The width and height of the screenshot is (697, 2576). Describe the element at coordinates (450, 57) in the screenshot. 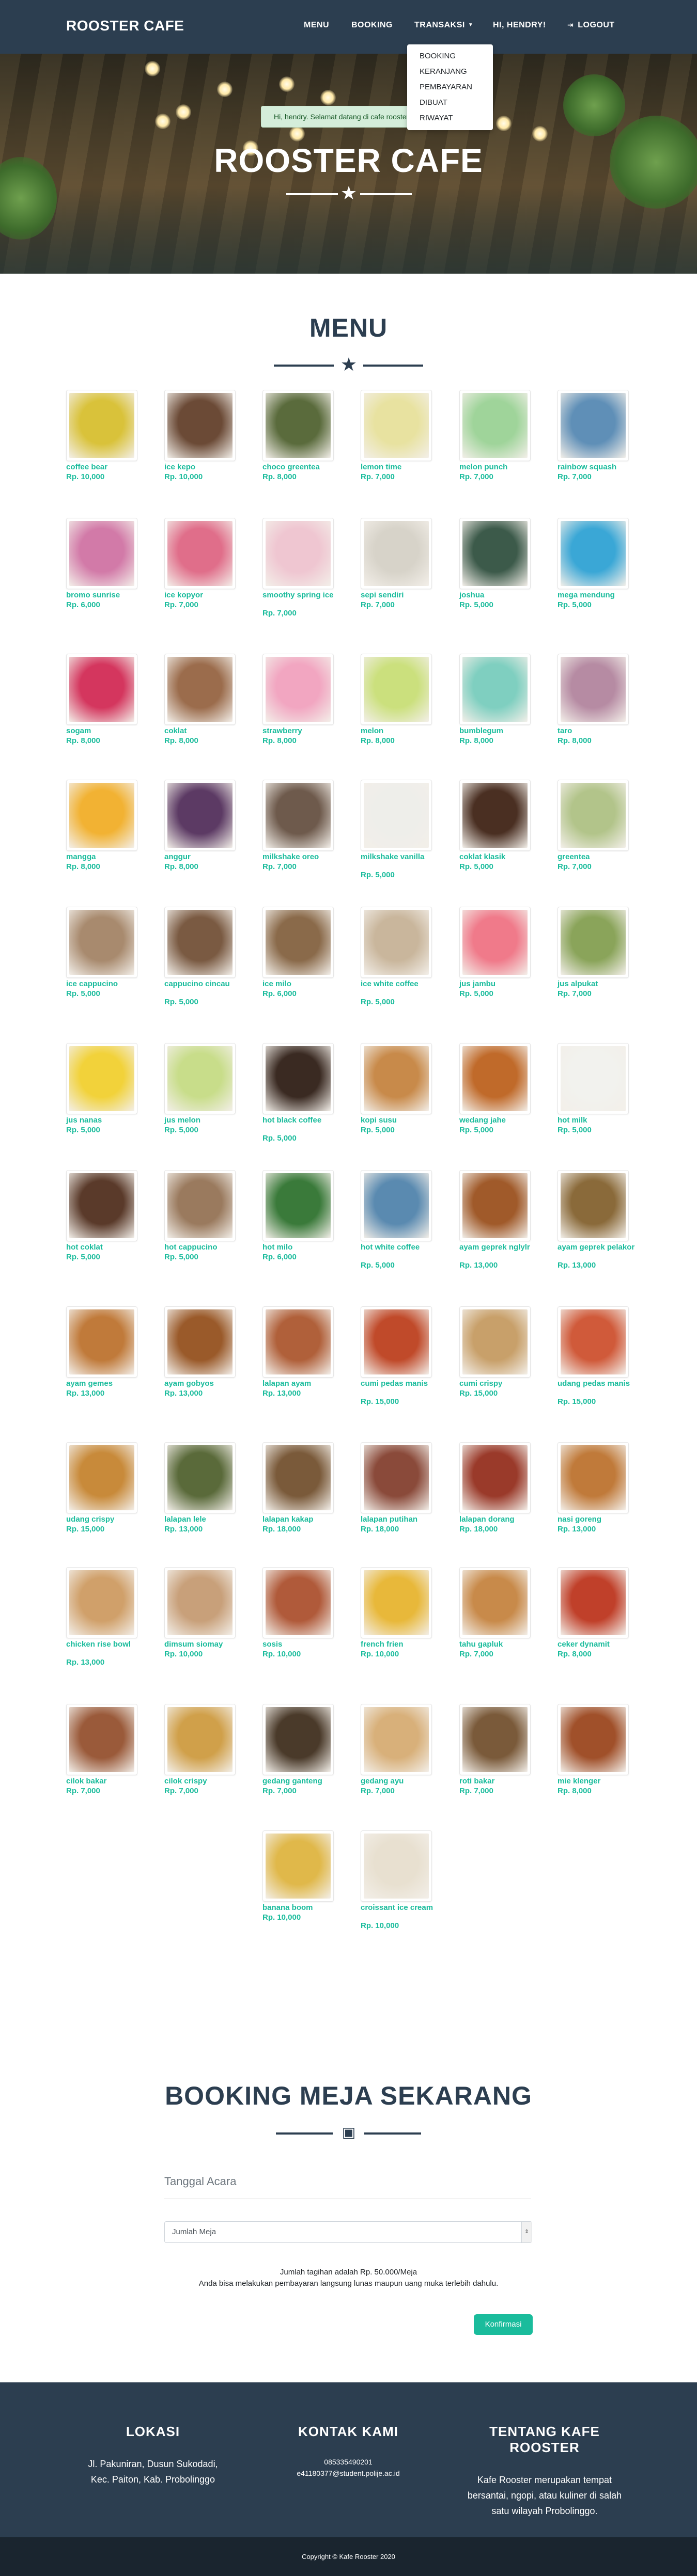

I see `dropdown-item-booking: BOOKING` at that location.